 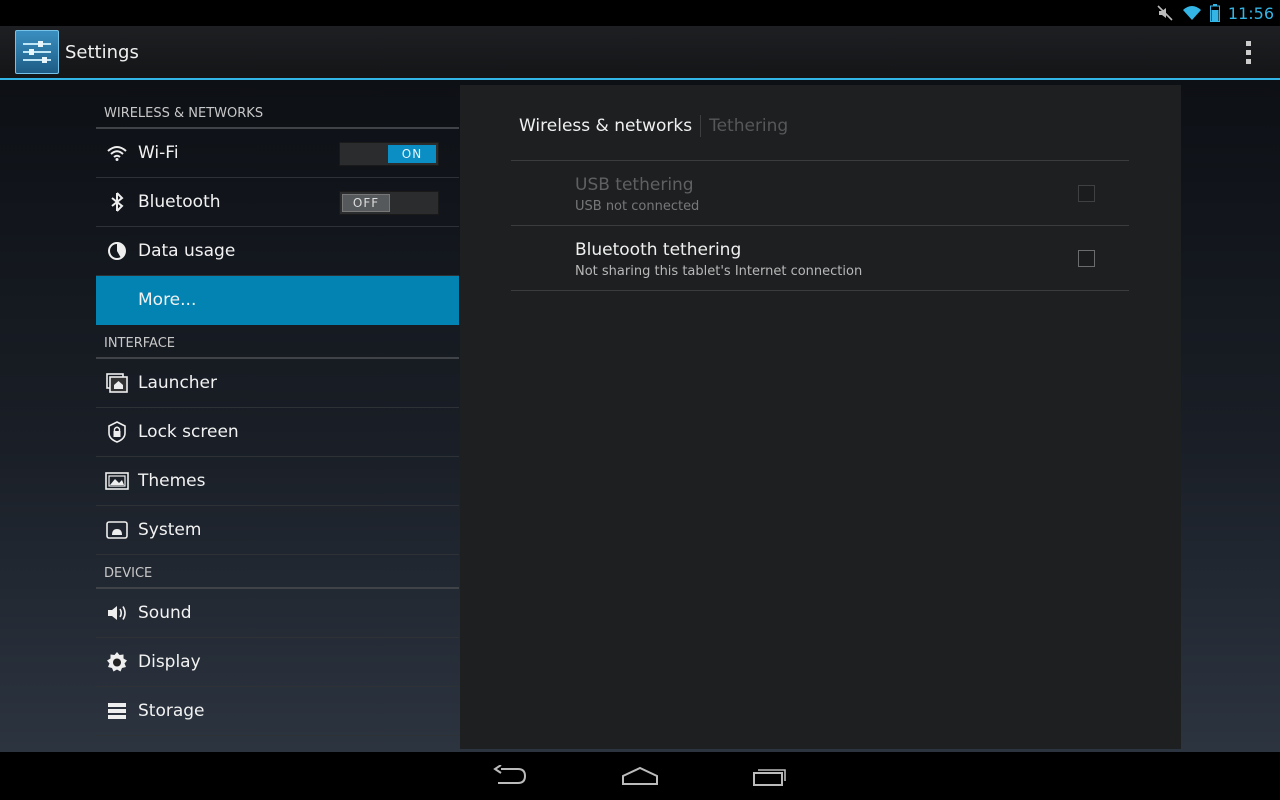 I want to click on breadcrumb: Wireless & networks Tethering, so click(x=653, y=126).